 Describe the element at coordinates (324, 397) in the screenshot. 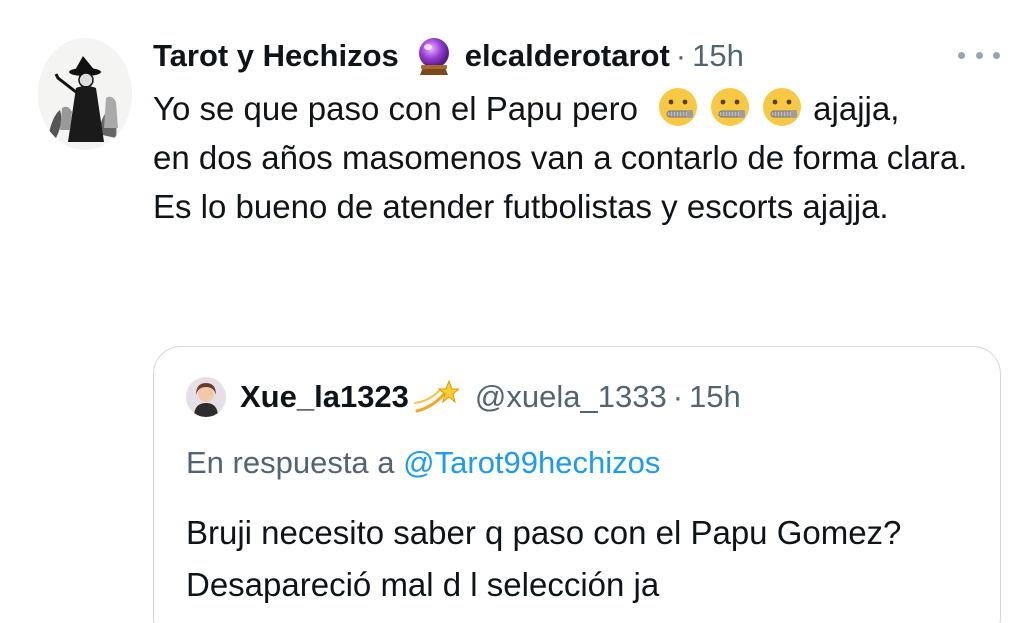

I see `quoted-display-name: Xue_la1323` at that location.